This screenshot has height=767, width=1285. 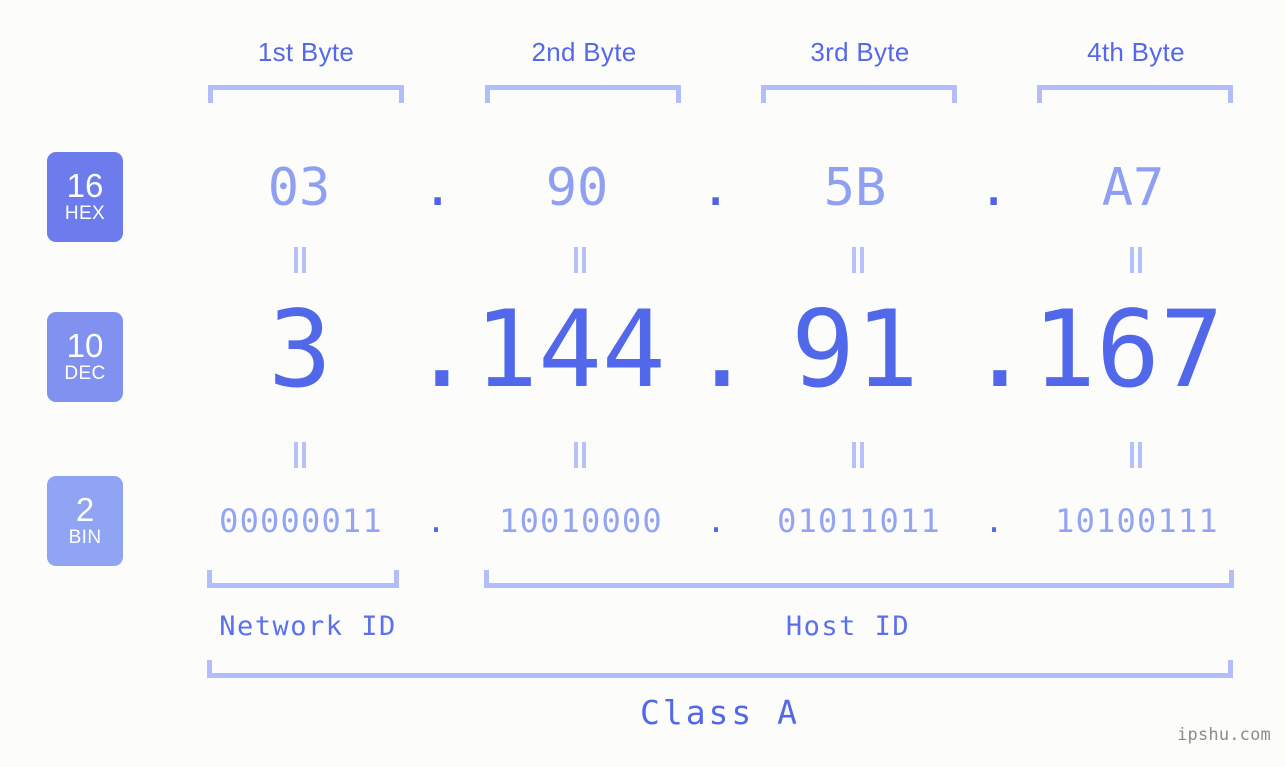 What do you see at coordinates (306, 52) in the screenshot?
I see `byte-header-1: 1st Byte` at bounding box center [306, 52].